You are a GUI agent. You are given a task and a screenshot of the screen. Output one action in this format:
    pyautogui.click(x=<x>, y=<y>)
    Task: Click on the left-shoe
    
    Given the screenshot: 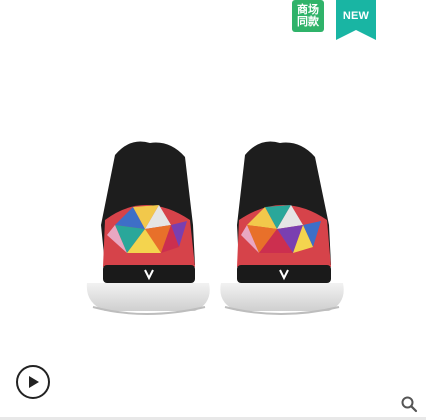 What is the action you would take?
    pyautogui.click(x=148, y=228)
    